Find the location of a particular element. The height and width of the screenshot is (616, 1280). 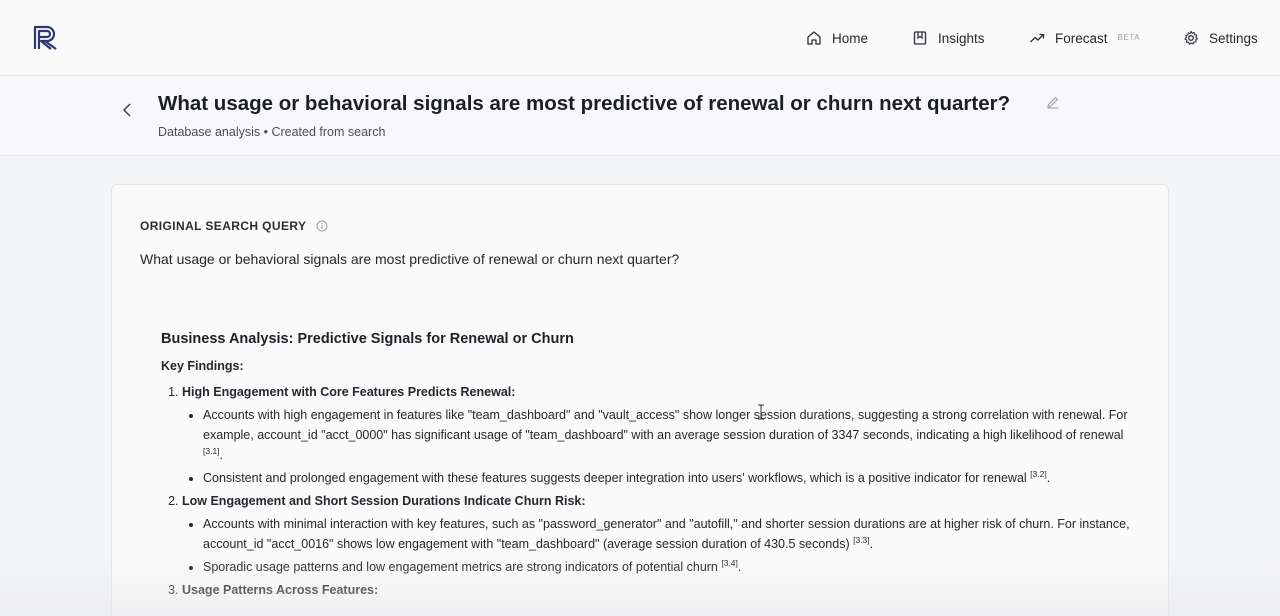

edit-icon is located at coordinates (1053, 102).